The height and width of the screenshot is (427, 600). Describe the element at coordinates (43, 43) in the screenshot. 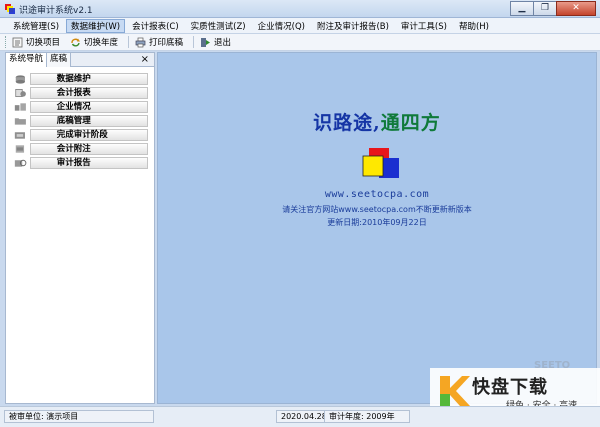

I see `switch-project-label: 切换项目` at that location.